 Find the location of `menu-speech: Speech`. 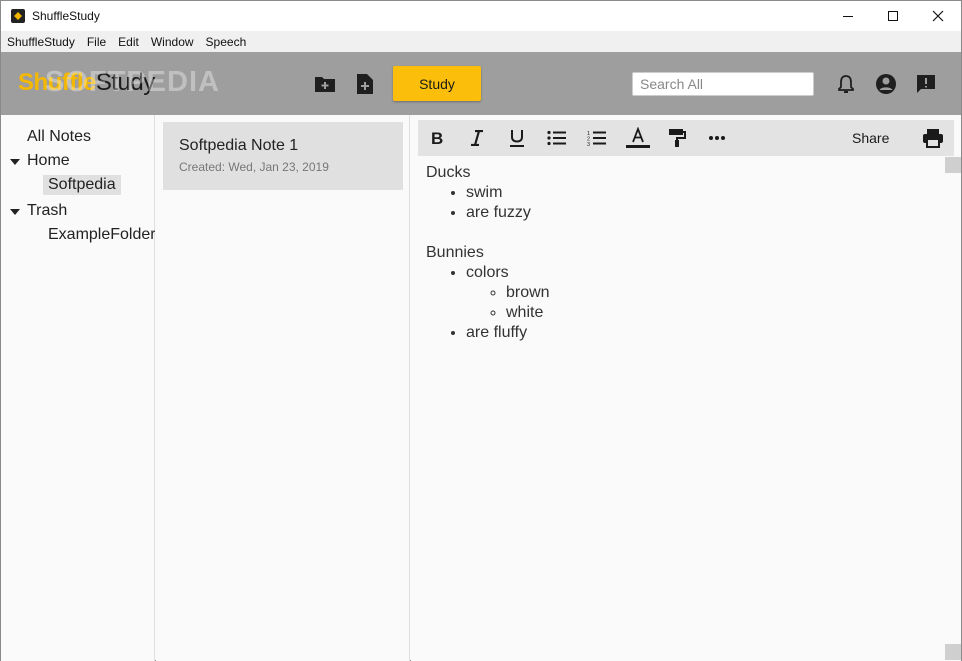

menu-speech: Speech is located at coordinates (226, 42).